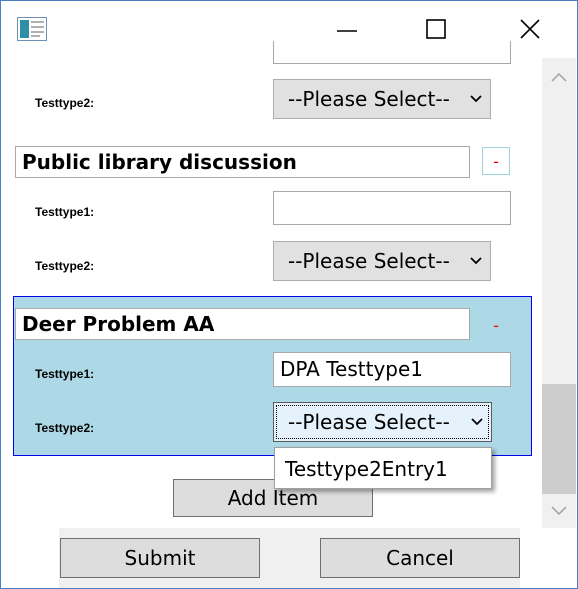 The image size is (578, 589). I want to click on scrollbar-thumb, so click(559, 439).